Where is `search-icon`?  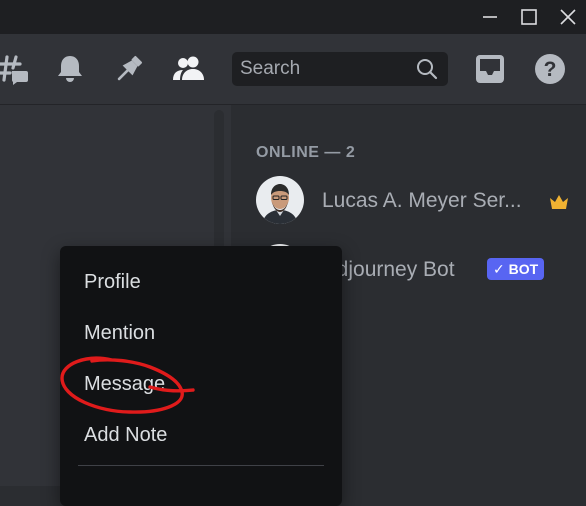 search-icon is located at coordinates (427, 69).